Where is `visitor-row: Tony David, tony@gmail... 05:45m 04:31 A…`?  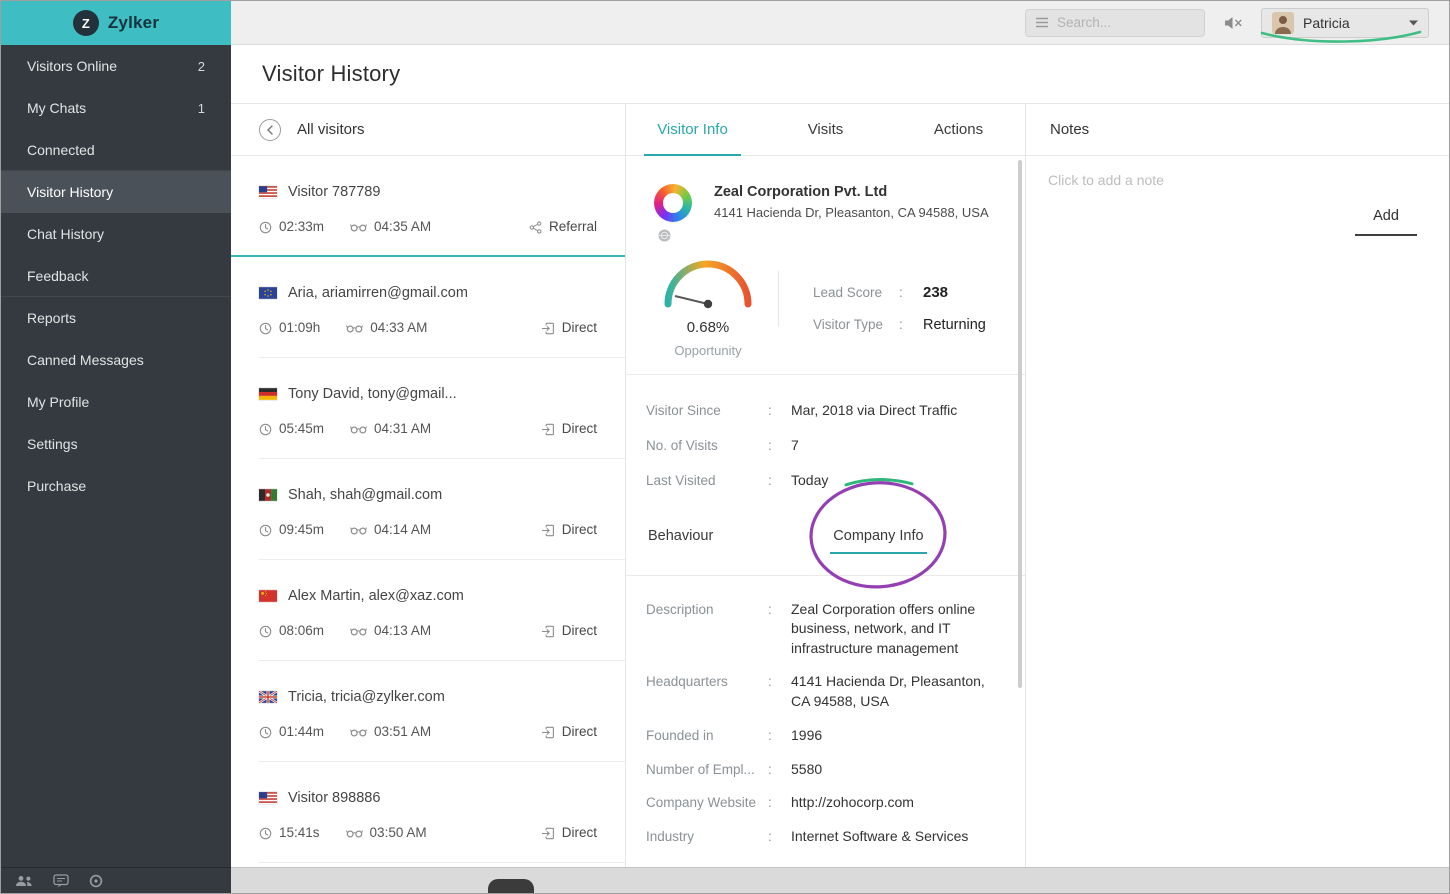
visitor-row: Tony David, tony@gmail... 05:45m 04:31 A… is located at coordinates (428, 408).